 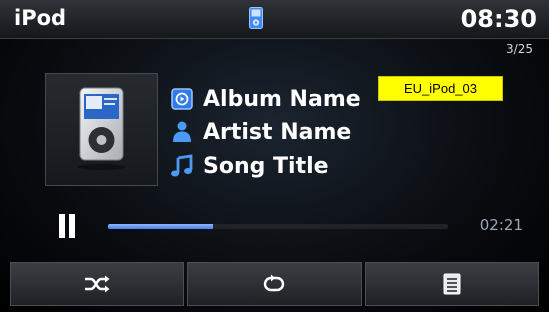 I want to click on shuffle-button, so click(x=97, y=284).